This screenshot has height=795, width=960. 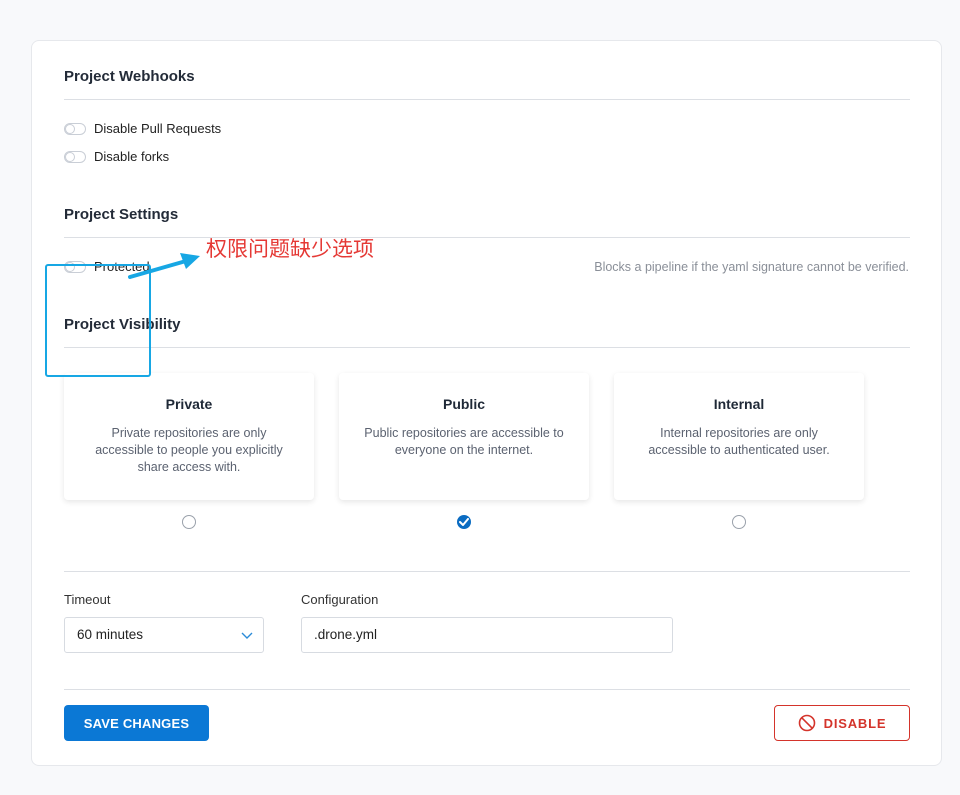 I want to click on ban-icon, so click(x=806, y=723).